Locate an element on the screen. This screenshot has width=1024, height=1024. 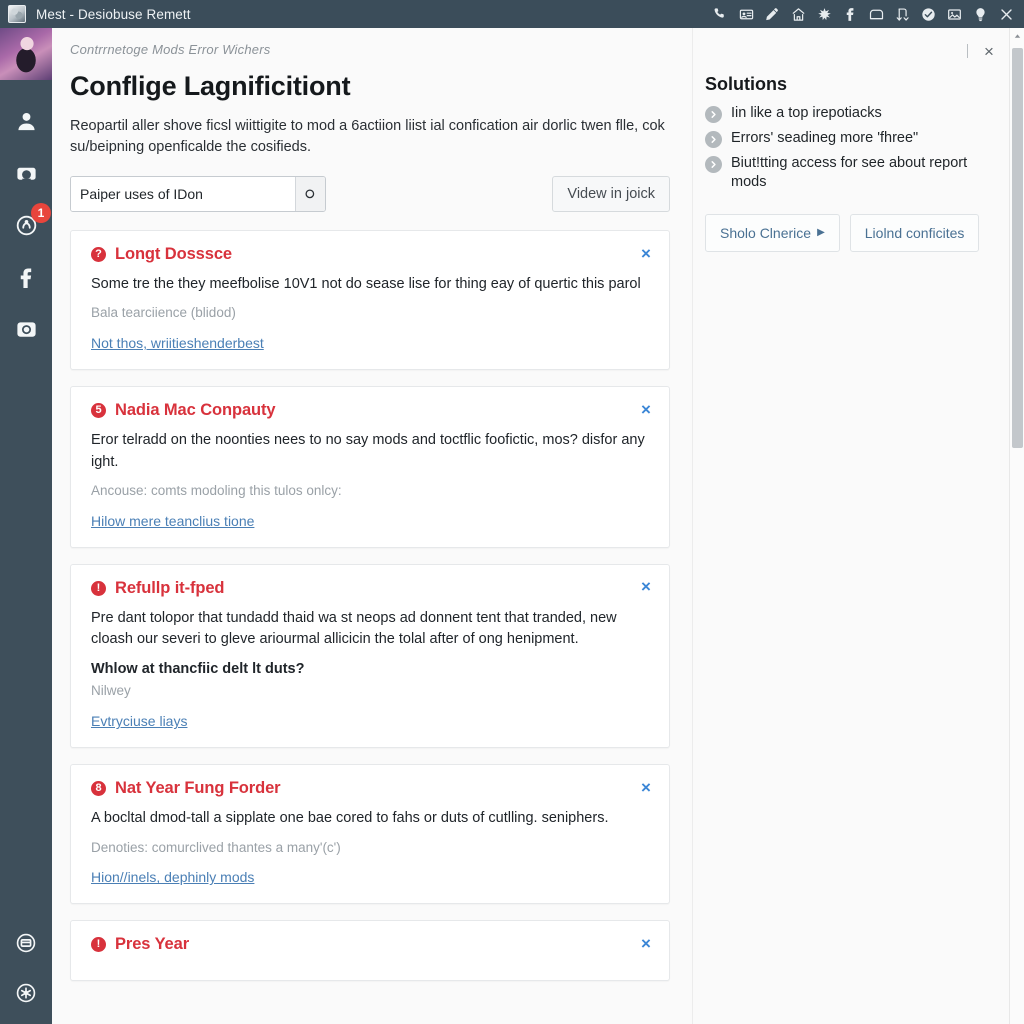
notification-badge: 1 is located at coordinates (41, 213).